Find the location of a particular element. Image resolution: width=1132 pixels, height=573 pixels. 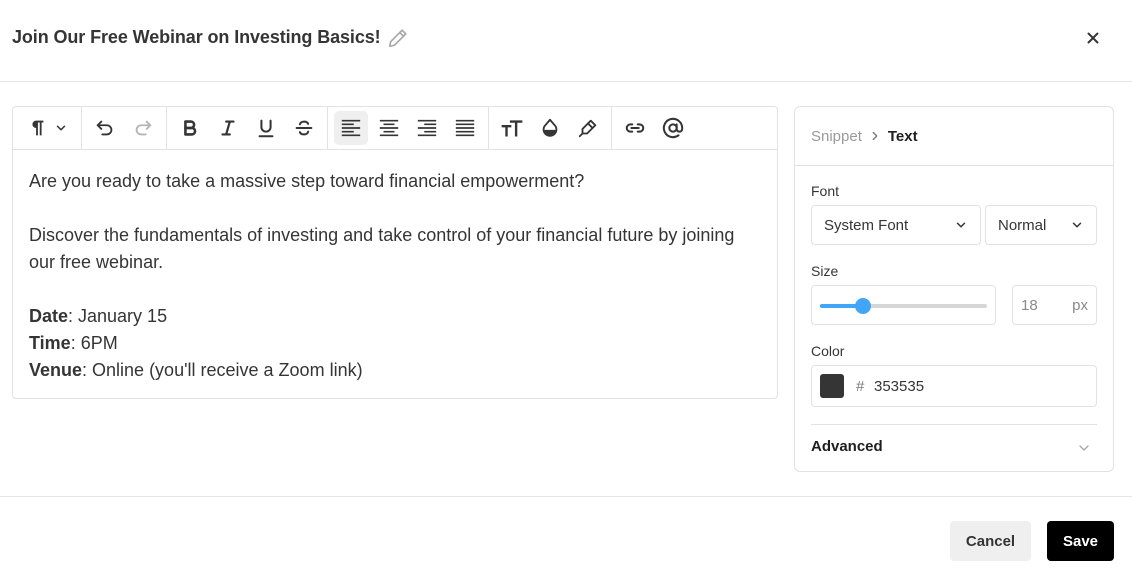

font-weight-value: Normal is located at coordinates (1022, 225).